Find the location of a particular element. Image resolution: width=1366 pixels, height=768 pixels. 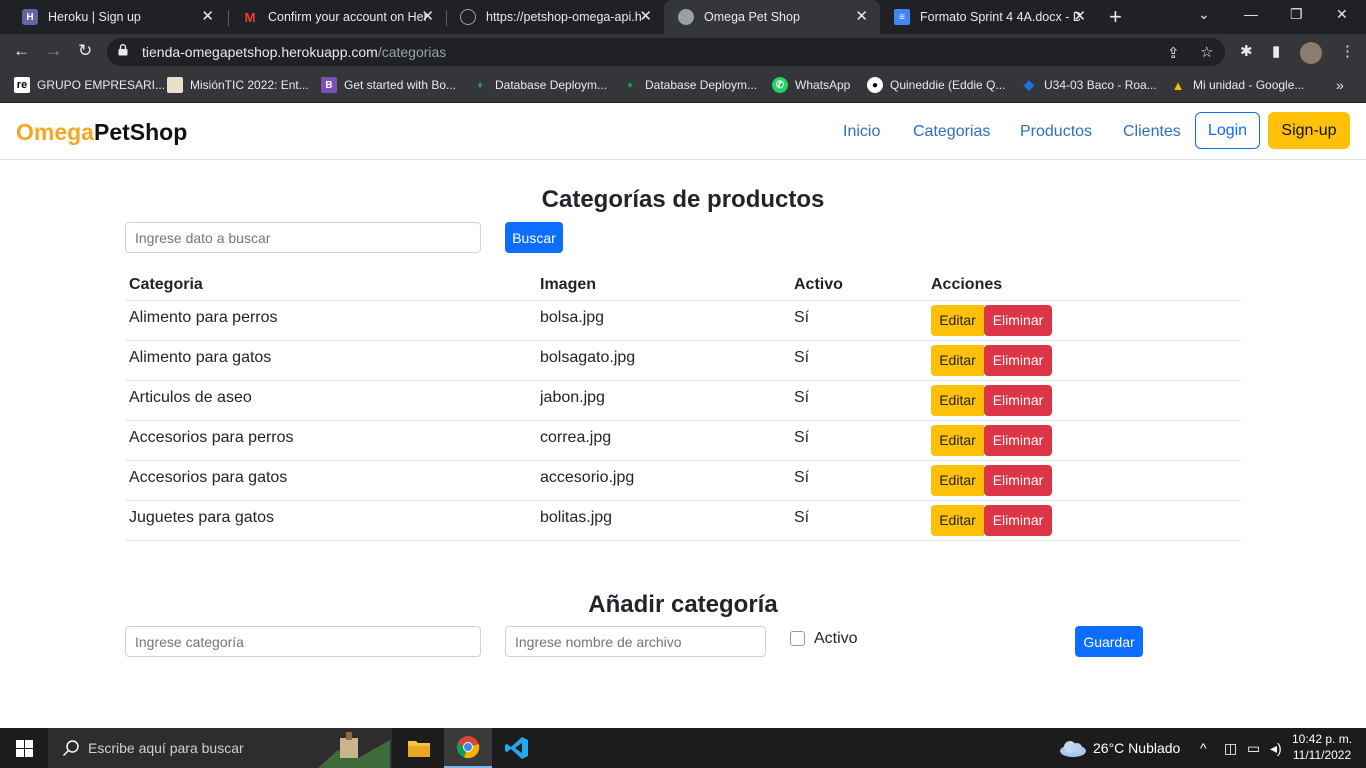

chrome-icon is located at coordinates (468, 747).